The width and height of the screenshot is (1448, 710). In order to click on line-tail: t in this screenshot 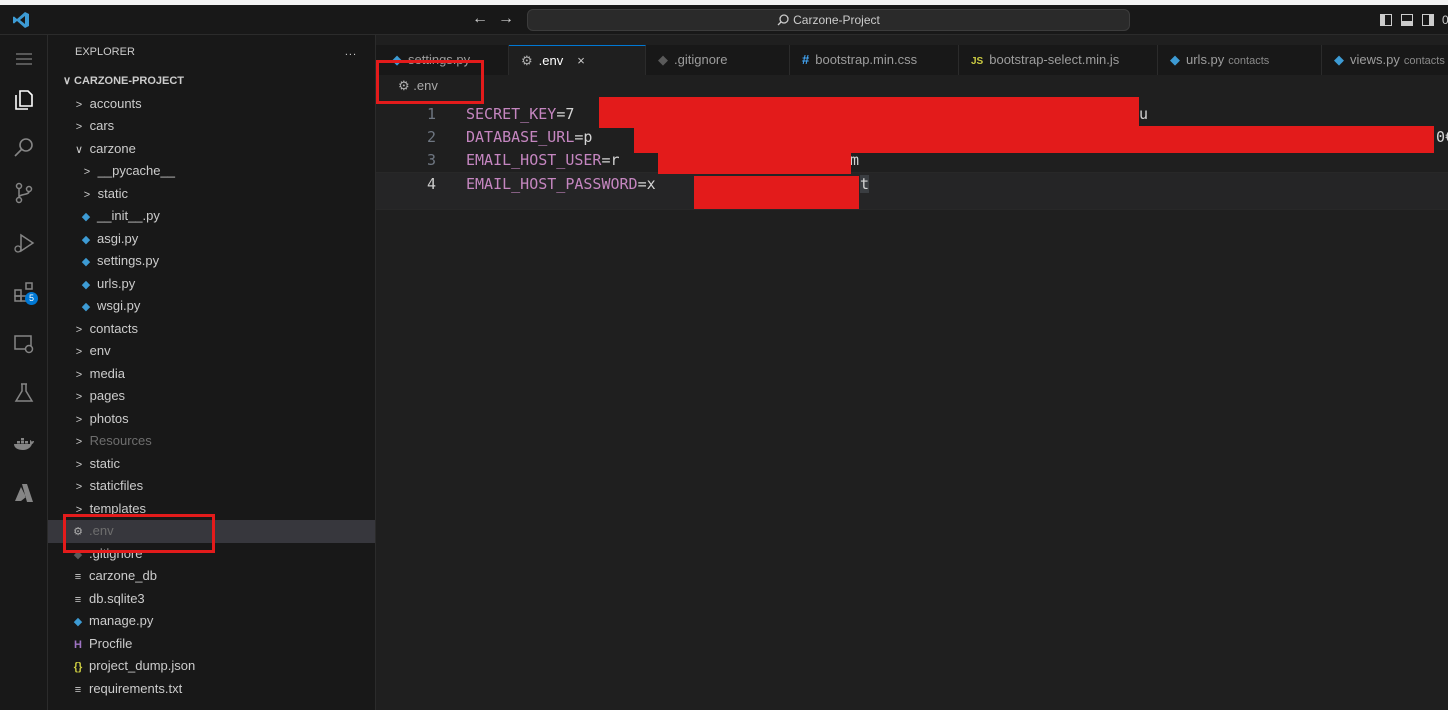, I will do `click(865, 184)`.